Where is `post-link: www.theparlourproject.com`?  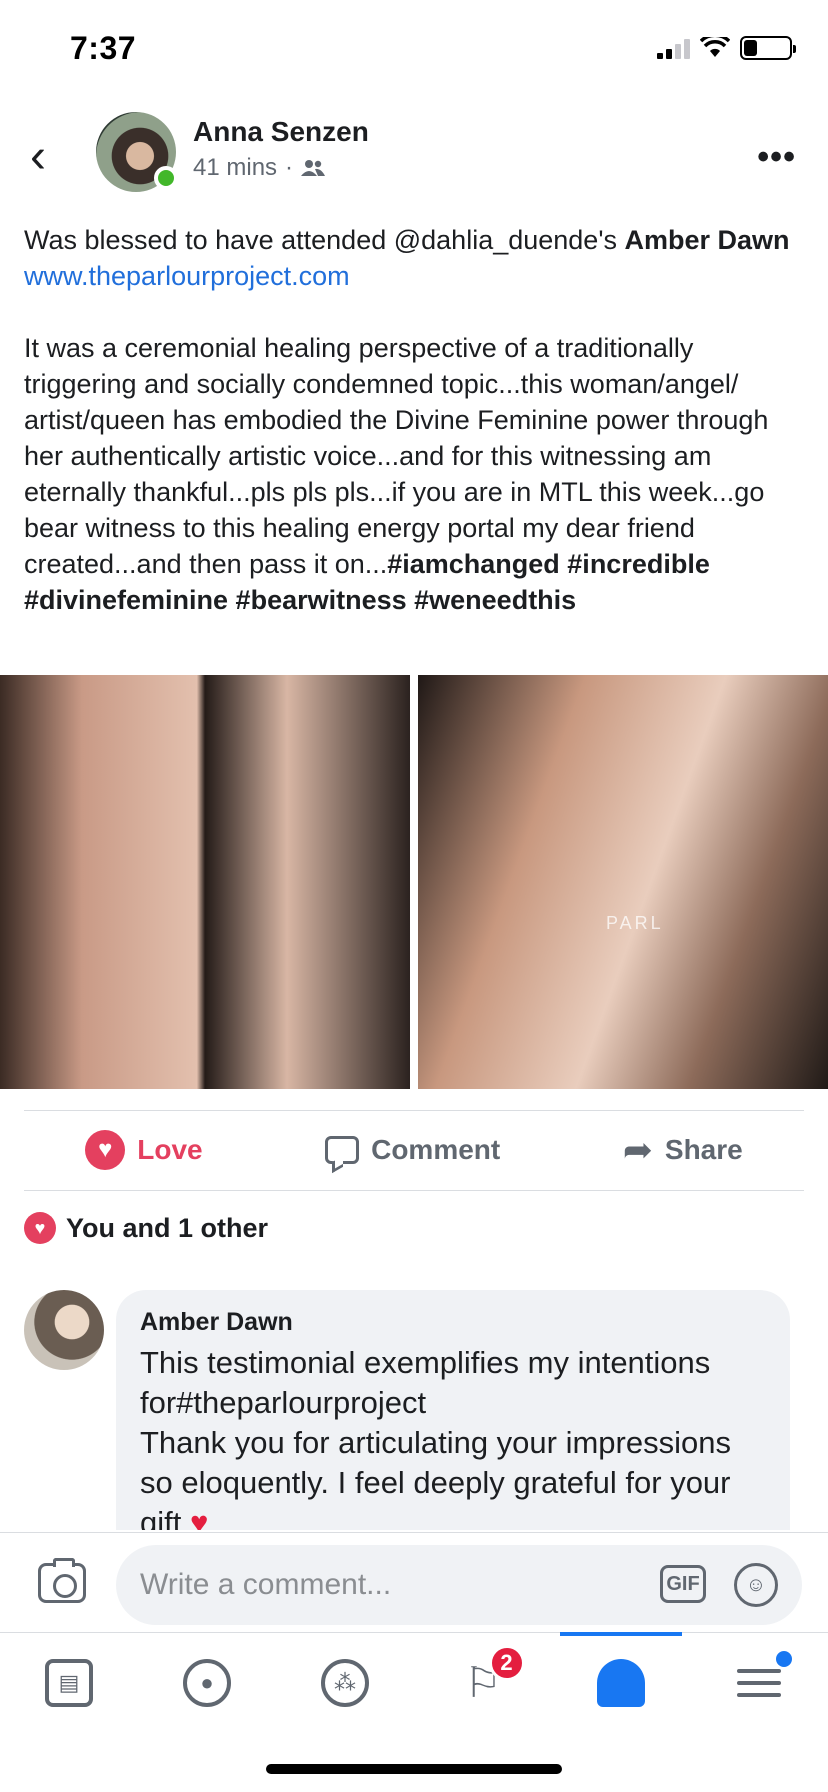 post-link: www.theparlourproject.com is located at coordinates (187, 276).